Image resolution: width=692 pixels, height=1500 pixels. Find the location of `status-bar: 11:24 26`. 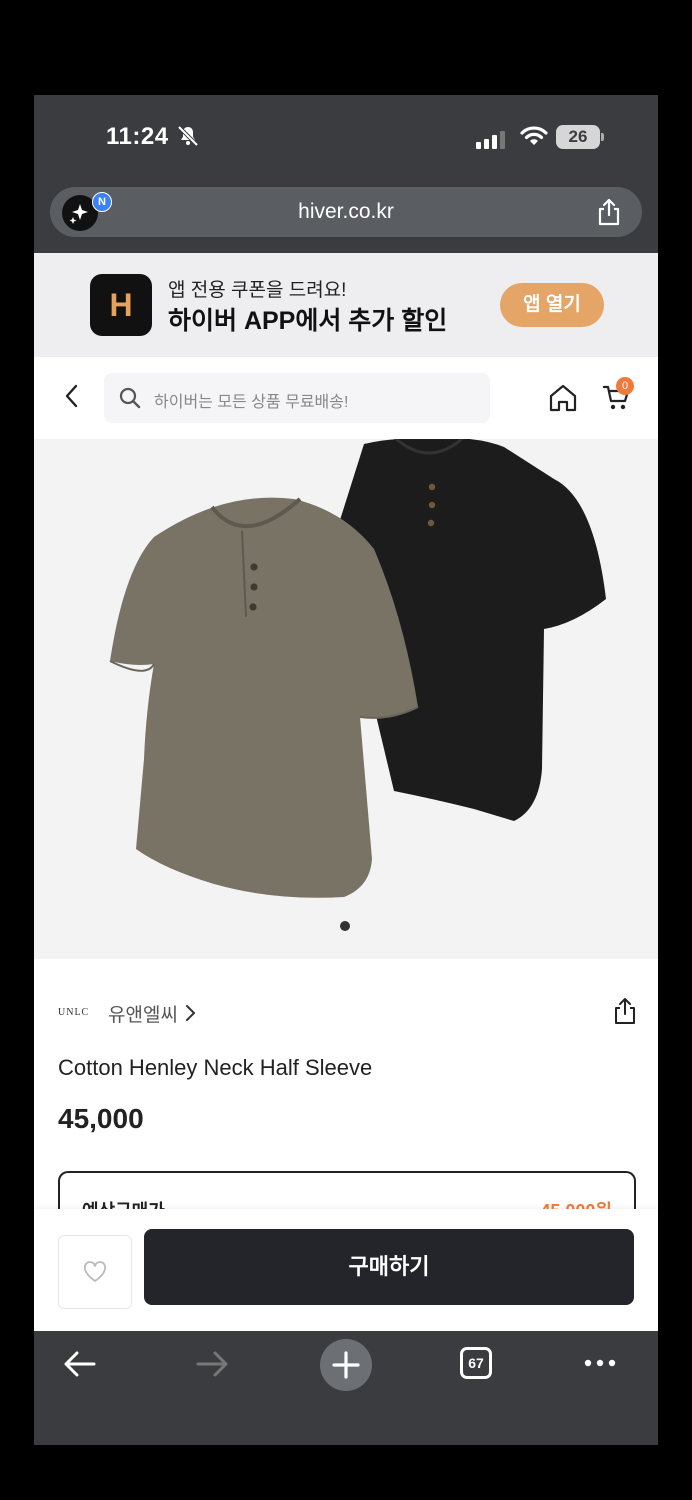

status-bar: 11:24 26 is located at coordinates (346, 139).